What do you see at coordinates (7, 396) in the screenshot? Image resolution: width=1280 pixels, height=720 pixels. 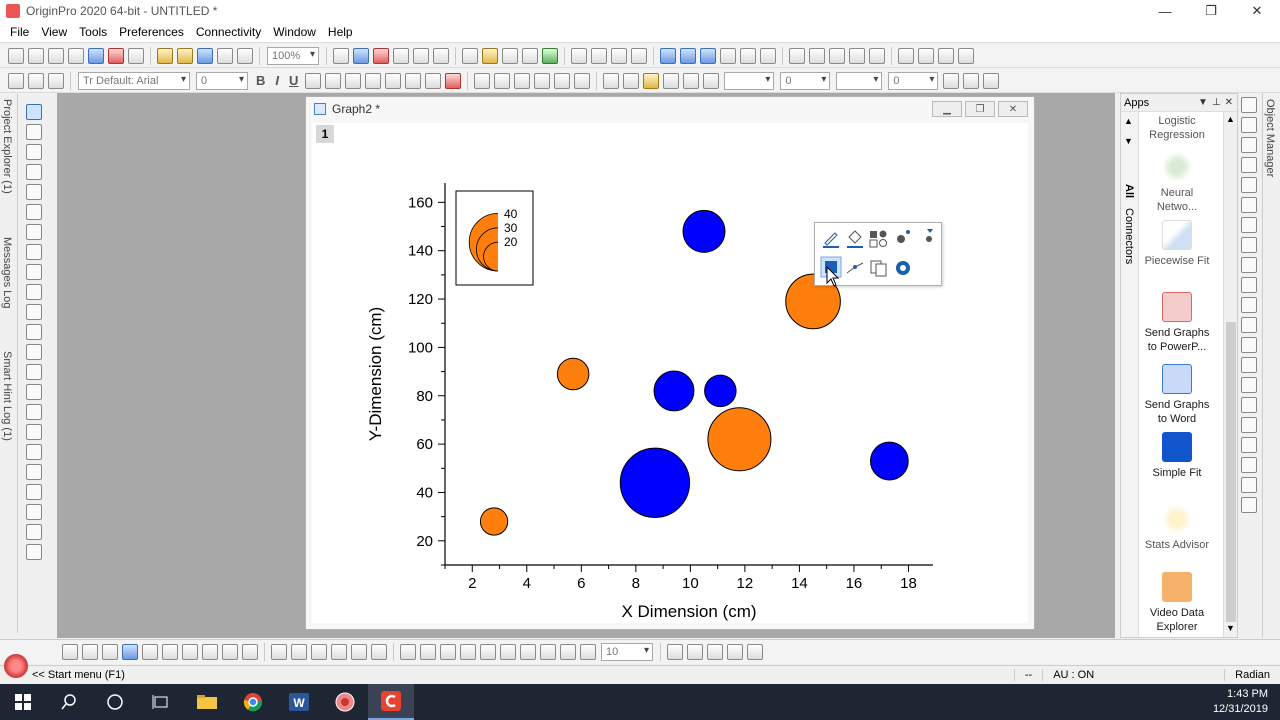 I see `smart-hint-log-tab: Smart Hint Log (1)` at bounding box center [7, 396].